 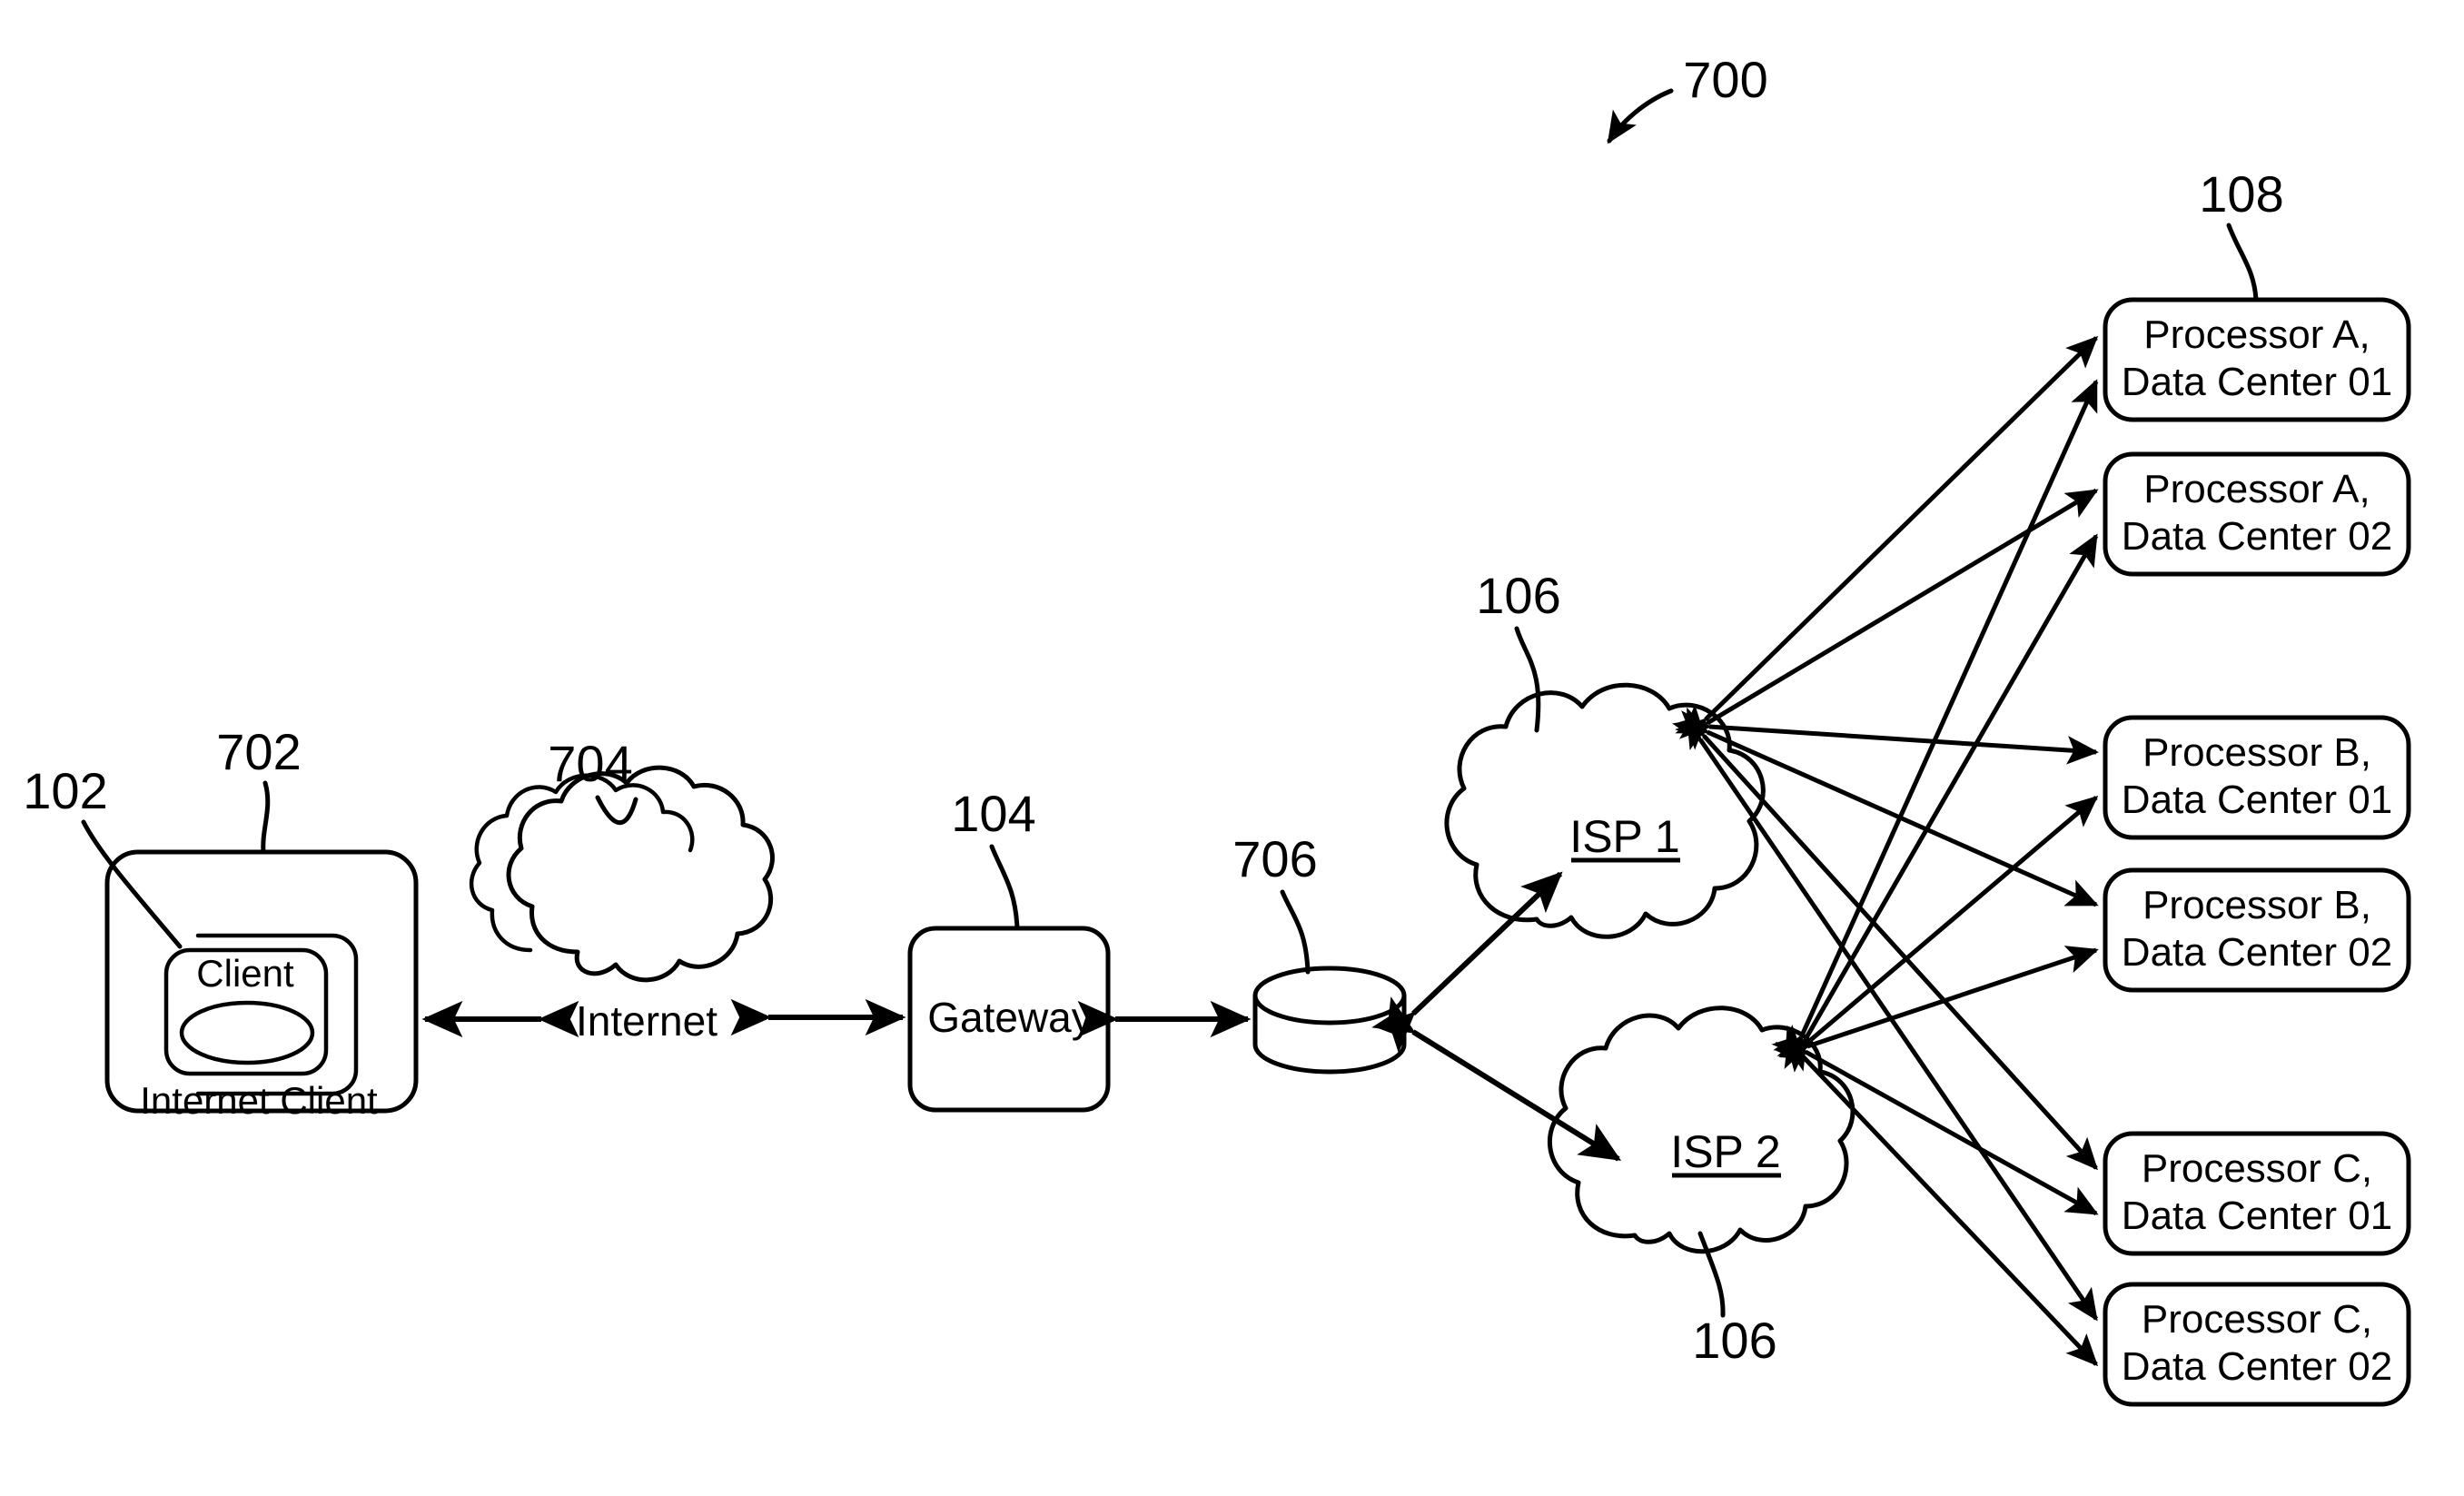 What do you see at coordinates (1295, 932) in the screenshot?
I see `ref-706-leader` at bounding box center [1295, 932].